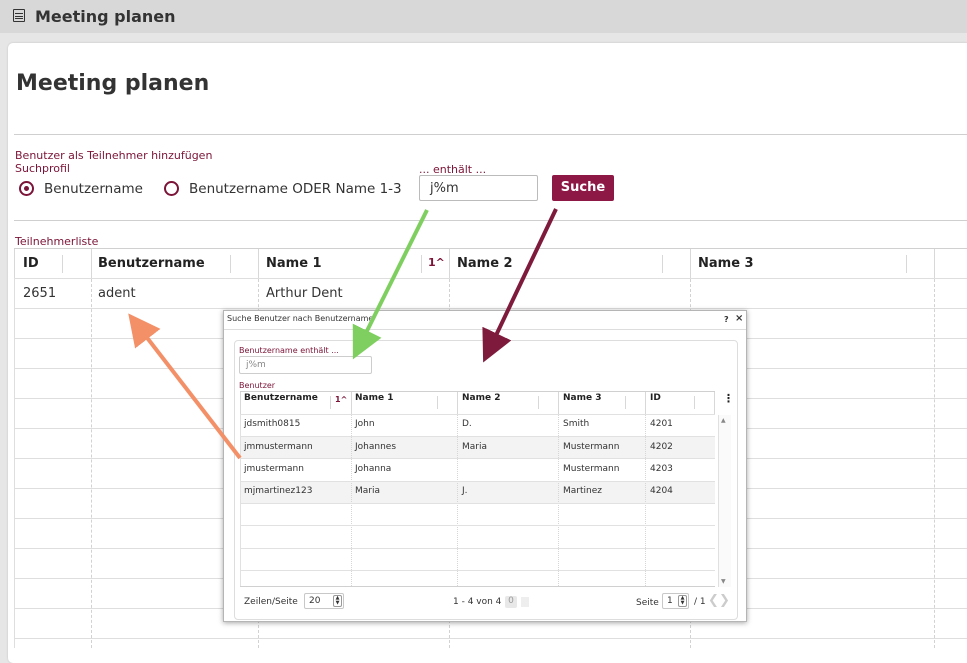 The width and height of the screenshot is (967, 663). Describe the element at coordinates (390, 284) in the screenshot. I see `green-arrow` at that location.